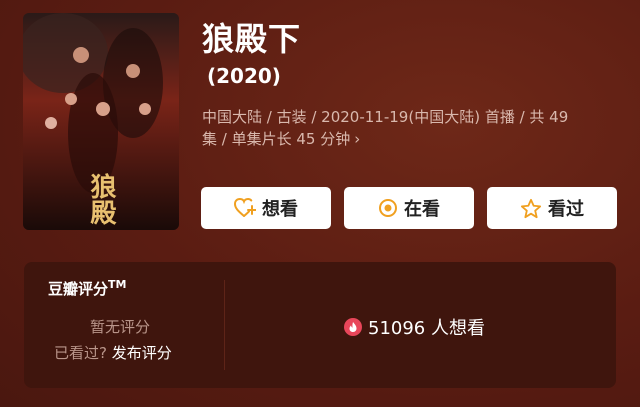  I want to click on want-to-watch-label: 想看, so click(280, 209).